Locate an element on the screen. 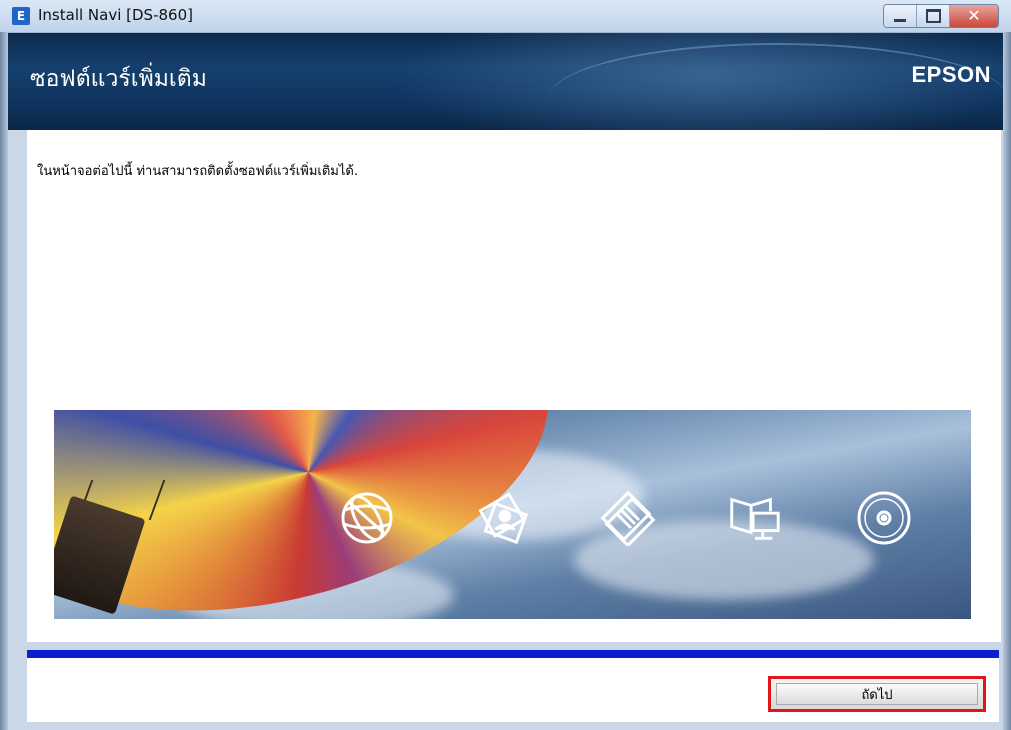  maximize-icon is located at coordinates (933, 16).